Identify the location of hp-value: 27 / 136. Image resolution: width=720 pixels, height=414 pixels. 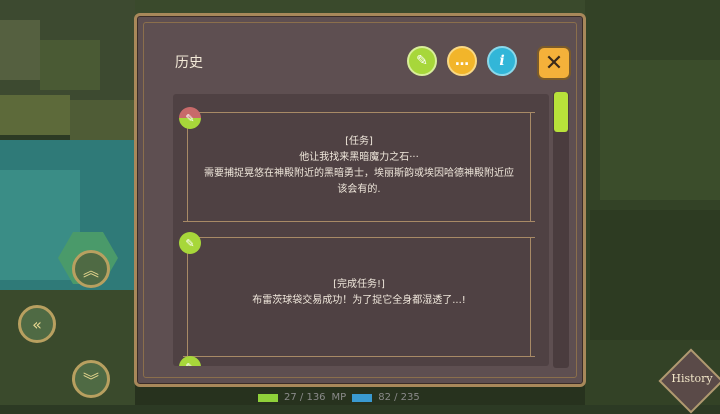
(305, 397).